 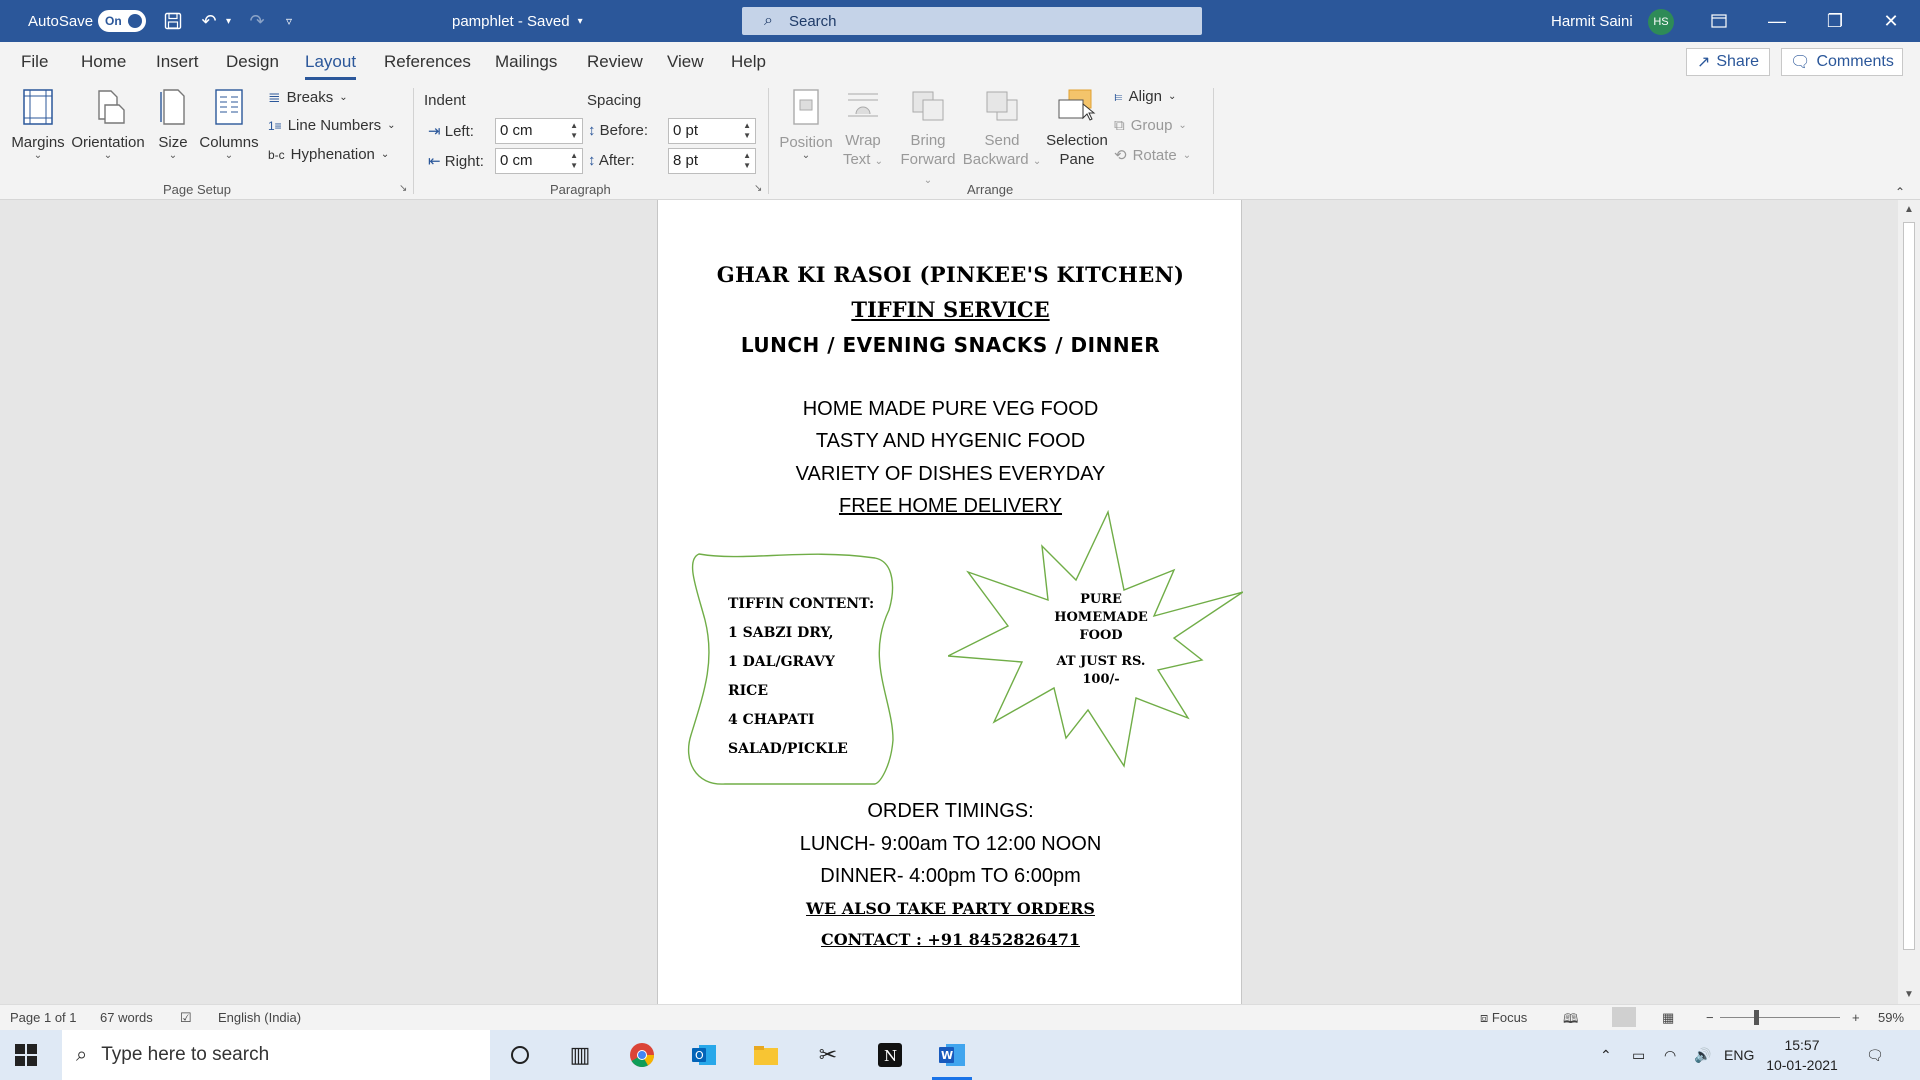 I want to click on taskbar-search-placeholder: Type here to search, so click(x=185, y=1054).